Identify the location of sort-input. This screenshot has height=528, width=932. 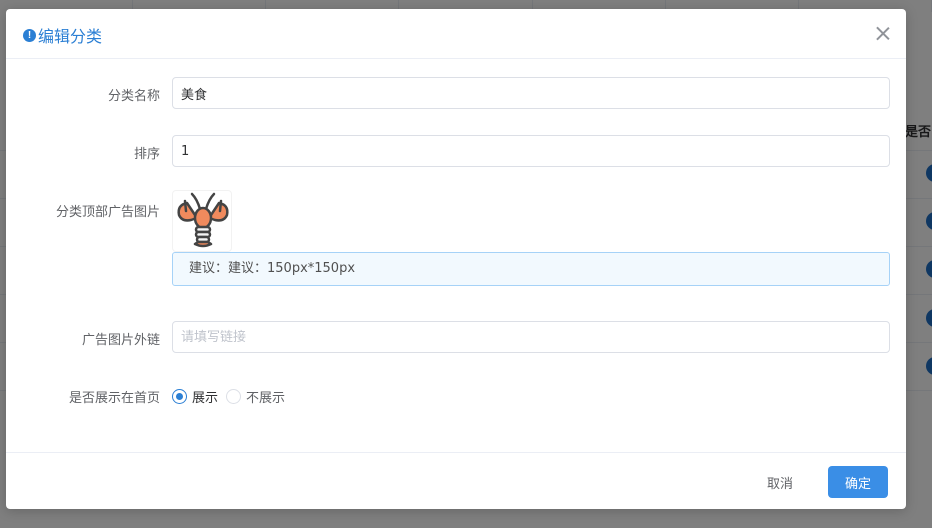
(531, 151).